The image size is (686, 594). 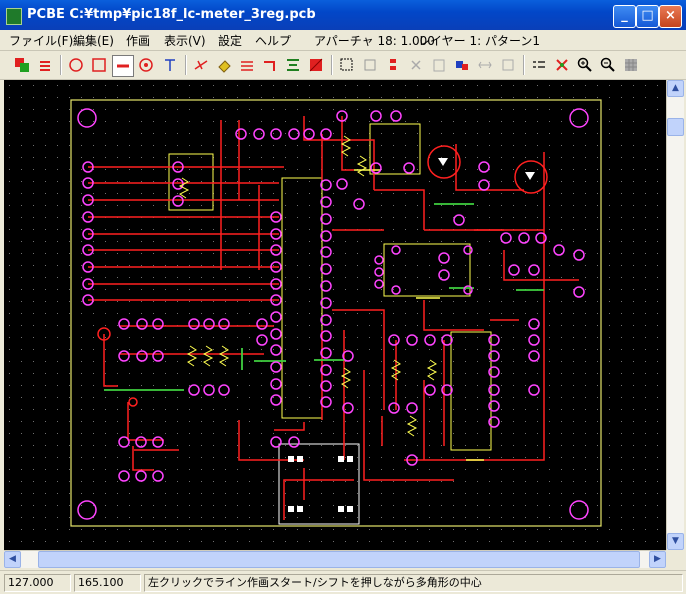 What do you see at coordinates (37, 583) in the screenshot?
I see `x-coordinate: 127.000` at bounding box center [37, 583].